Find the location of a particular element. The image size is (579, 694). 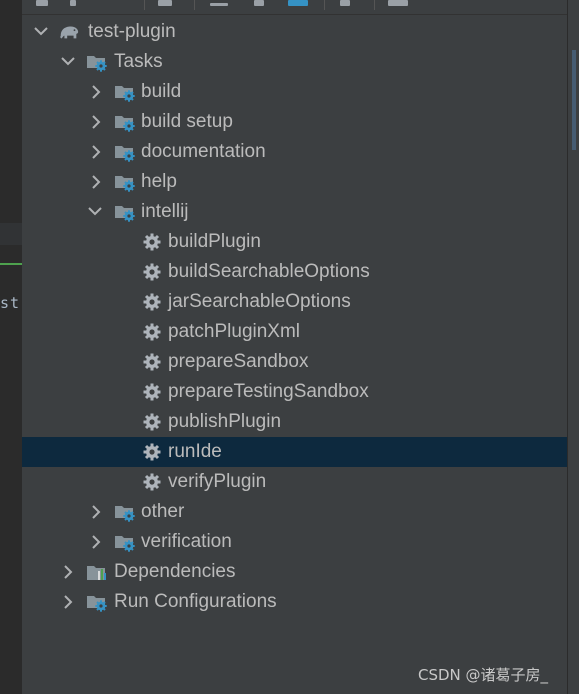

tree-node-task: patchPluginXml is located at coordinates (294, 332).